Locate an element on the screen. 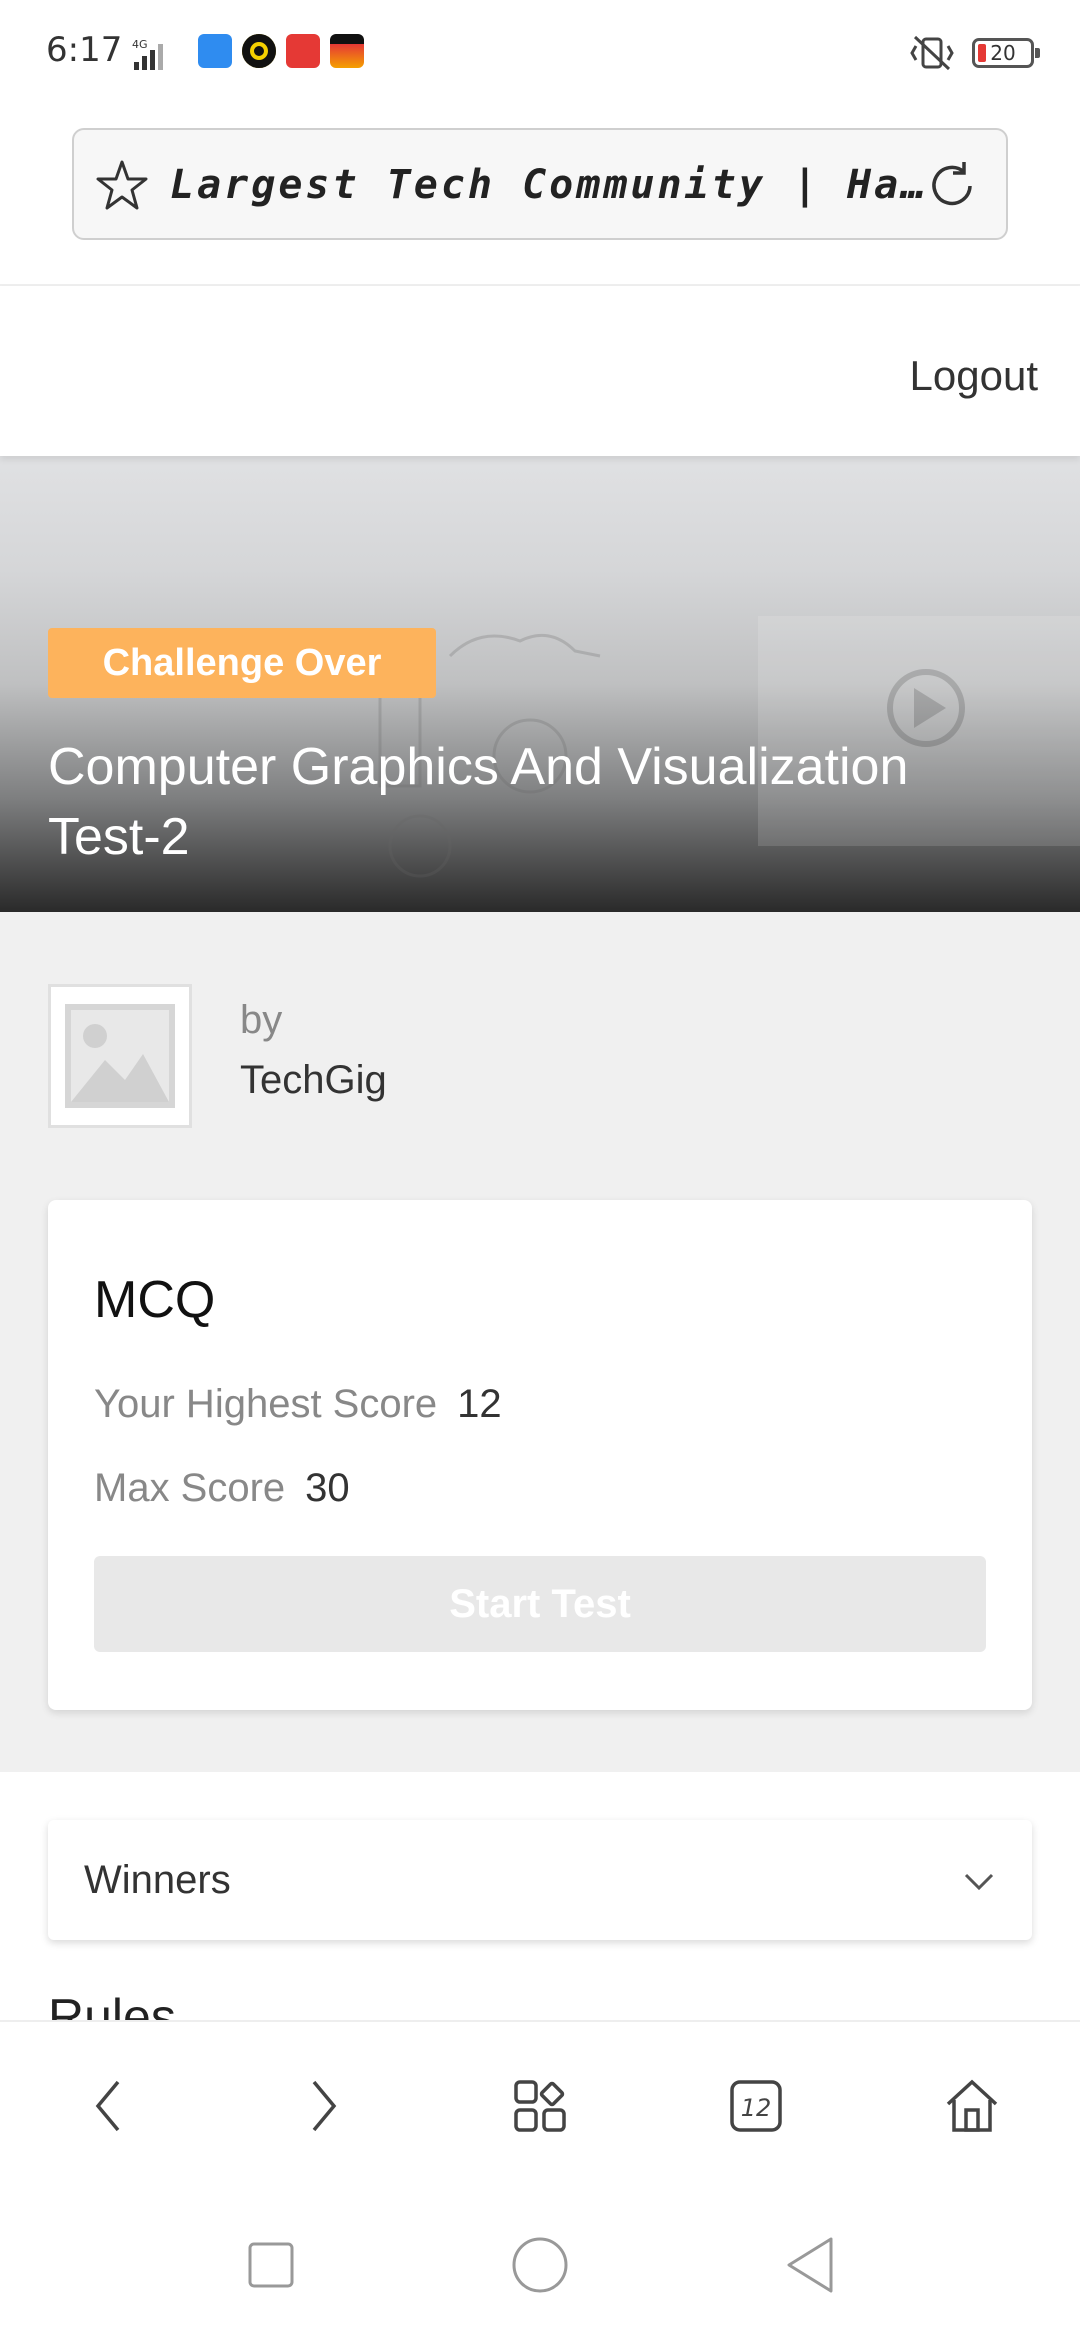 This screenshot has height=2340, width=1080. back-system-button is located at coordinates (810, 2265).